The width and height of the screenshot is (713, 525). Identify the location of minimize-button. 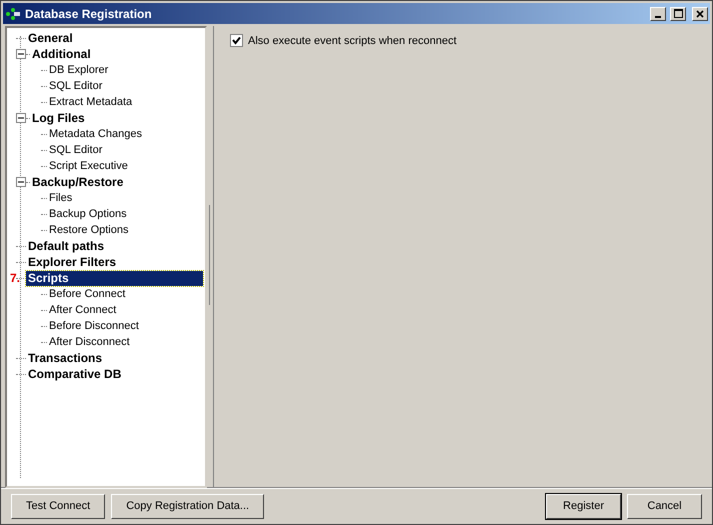
(658, 13).